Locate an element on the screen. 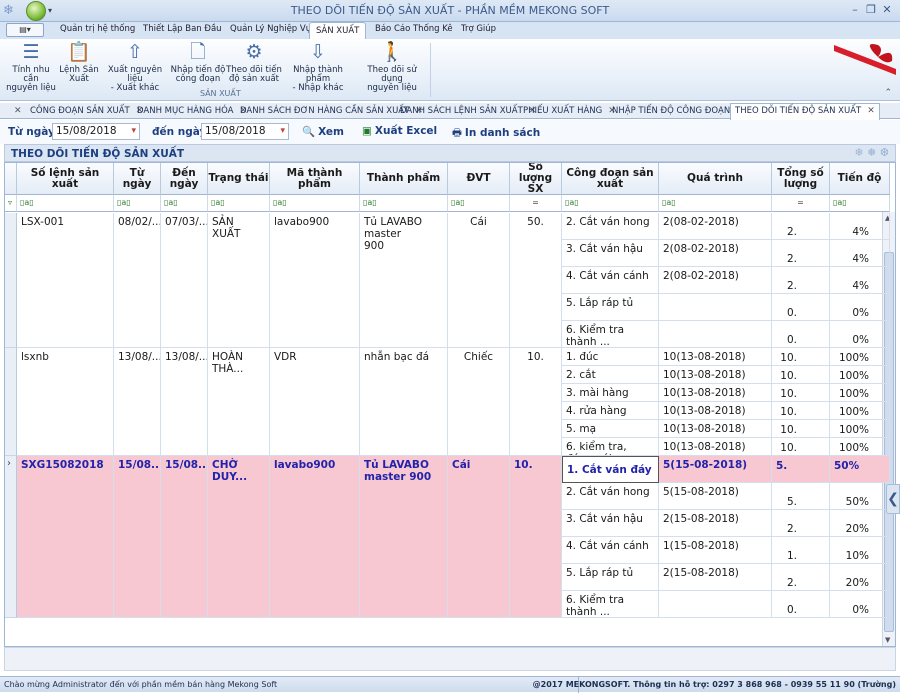  header-so-luong: Số lượng SX is located at coordinates (536, 179).